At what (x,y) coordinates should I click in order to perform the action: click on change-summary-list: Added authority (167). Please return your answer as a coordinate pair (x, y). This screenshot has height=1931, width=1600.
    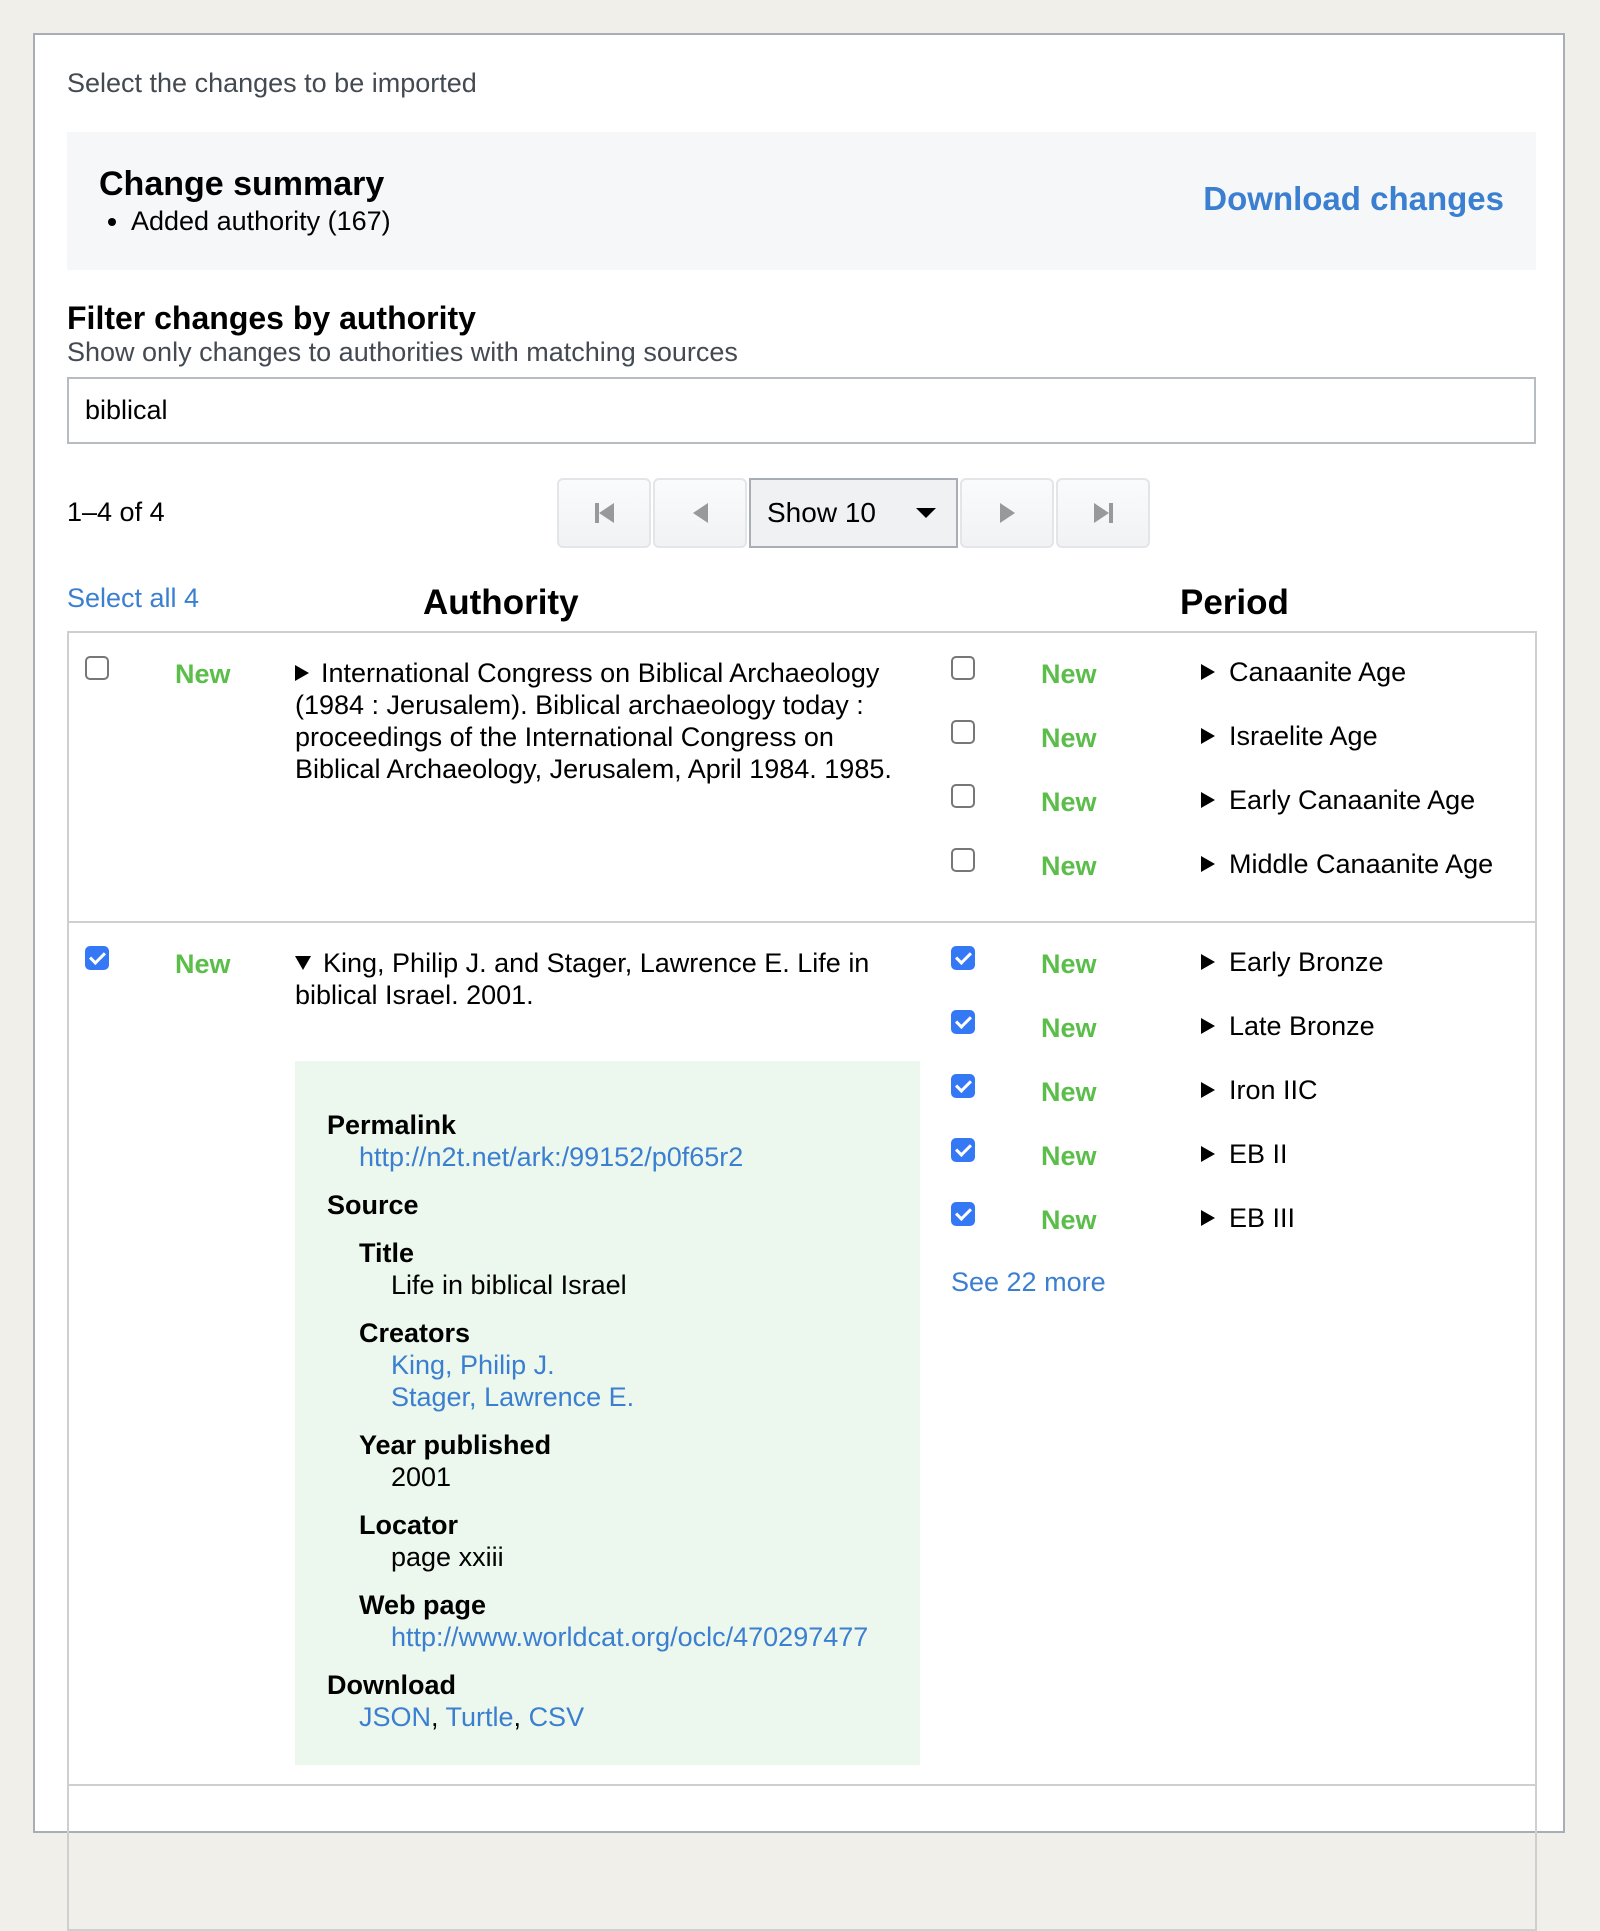
    Looking at the image, I should click on (245, 221).